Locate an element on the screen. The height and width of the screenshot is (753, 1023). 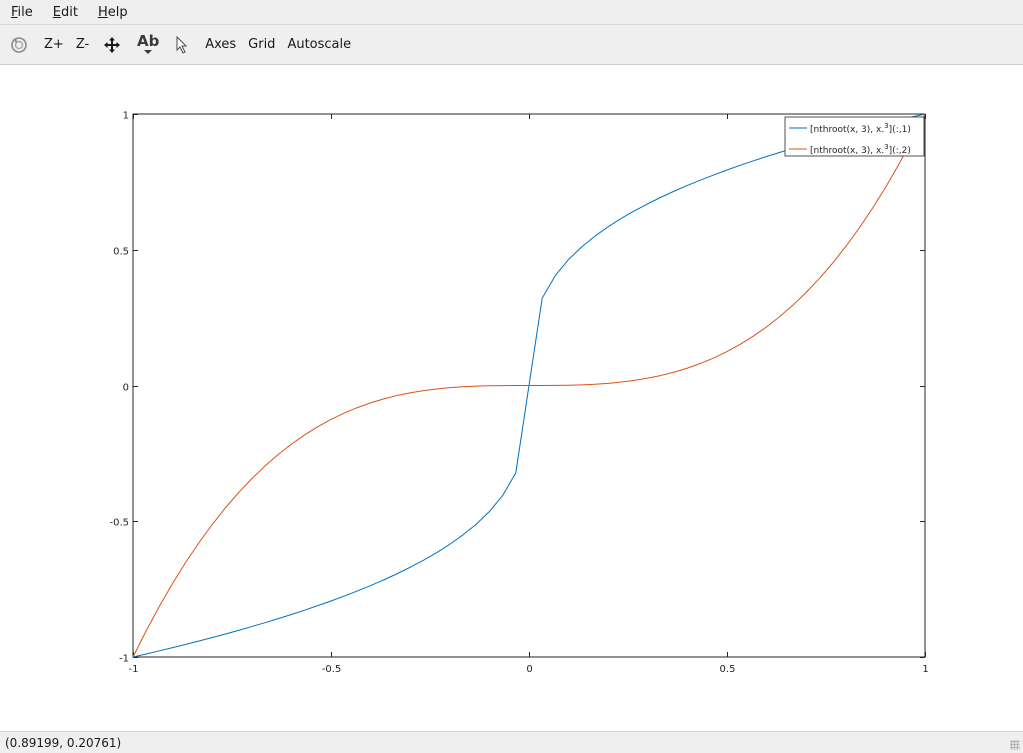
y-tick-label: 1 is located at coordinates (126, 116).